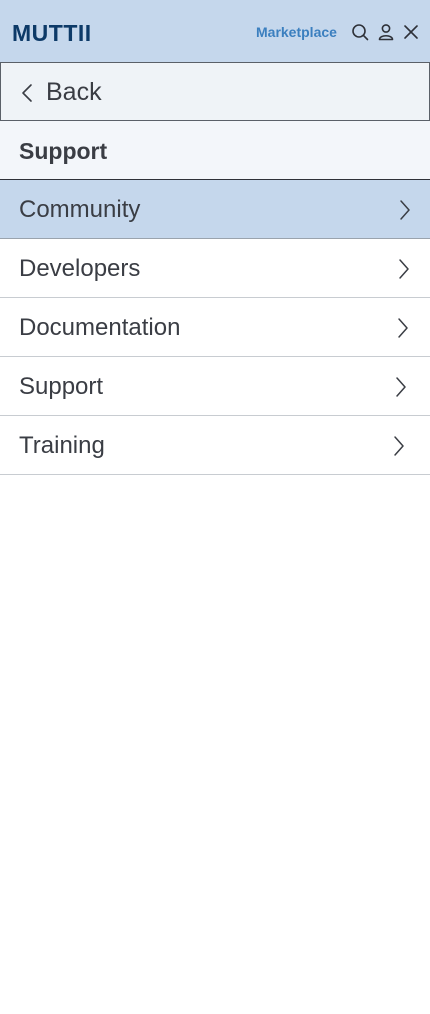 The image size is (430, 1014). What do you see at coordinates (296, 32) in the screenshot?
I see `marketplace-link: Marketplace` at bounding box center [296, 32].